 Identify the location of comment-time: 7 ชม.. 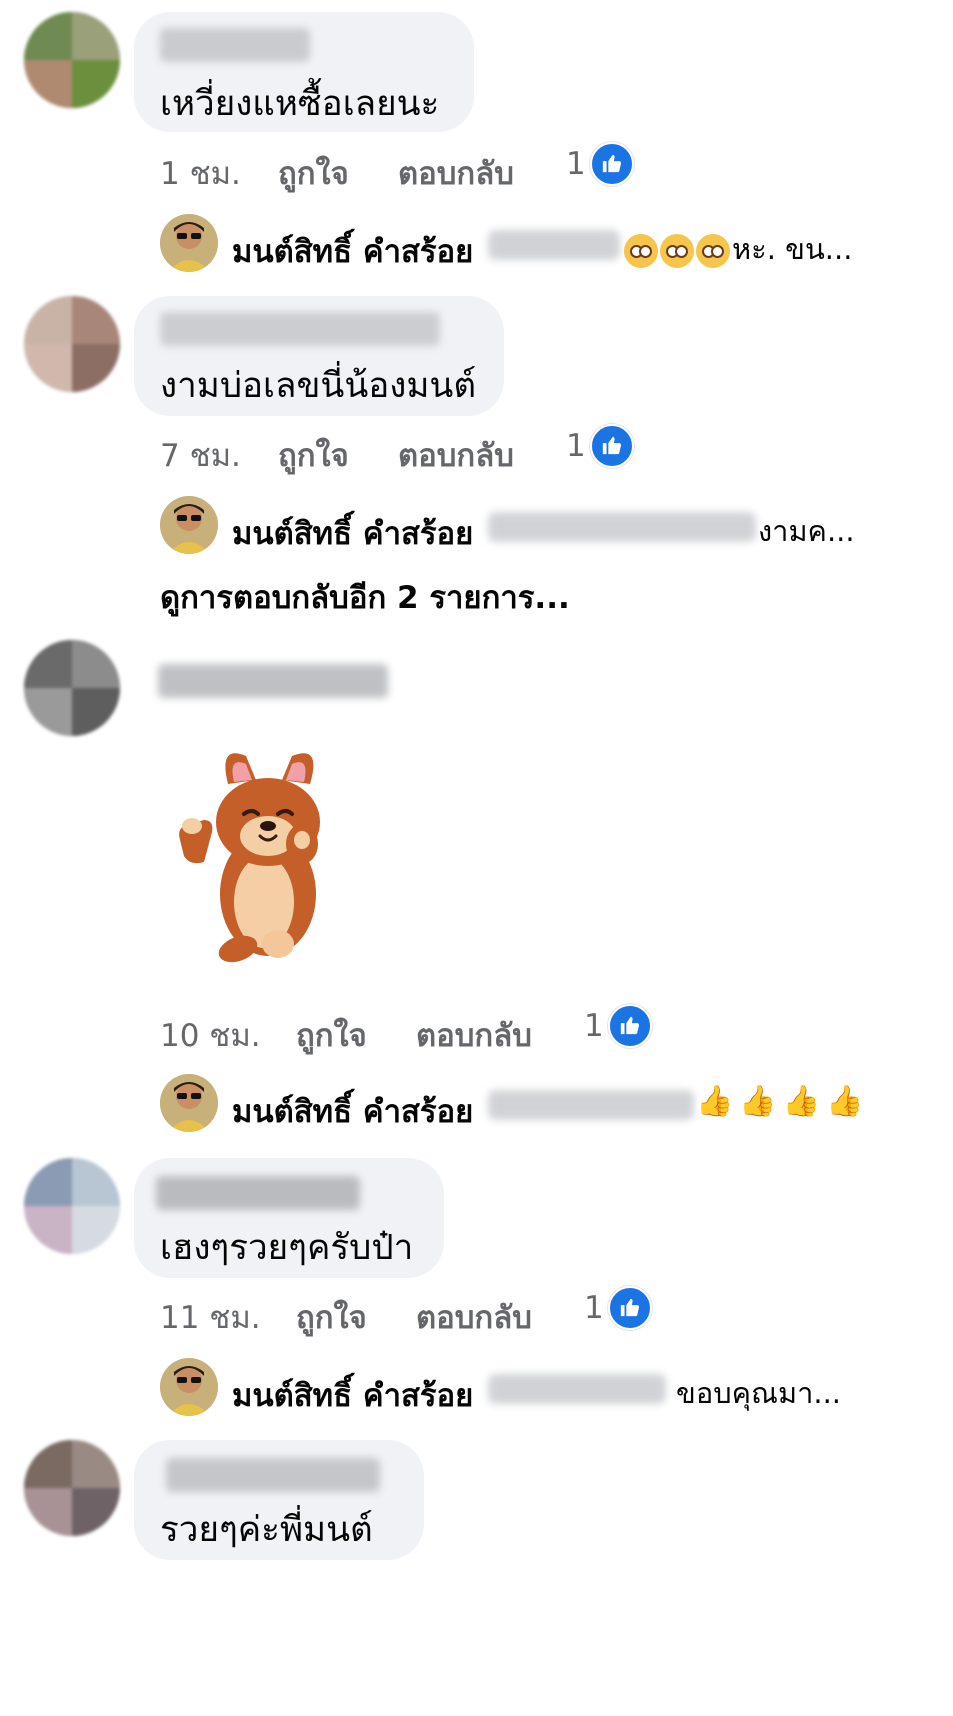
(200, 455).